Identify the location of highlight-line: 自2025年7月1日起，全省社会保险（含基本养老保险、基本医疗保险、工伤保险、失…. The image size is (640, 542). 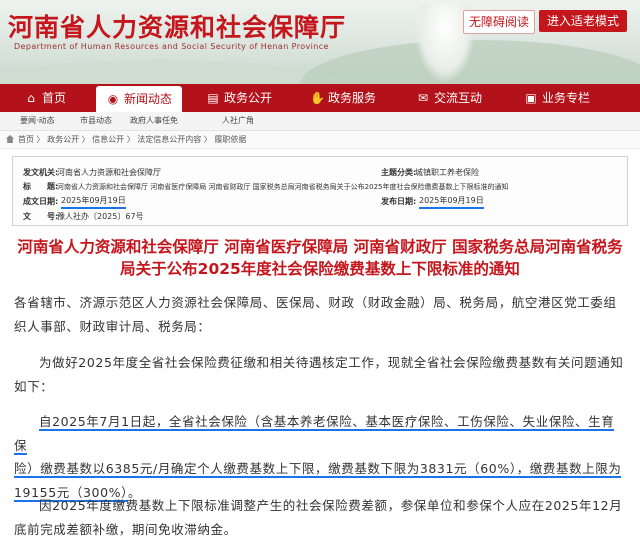
(314, 434).